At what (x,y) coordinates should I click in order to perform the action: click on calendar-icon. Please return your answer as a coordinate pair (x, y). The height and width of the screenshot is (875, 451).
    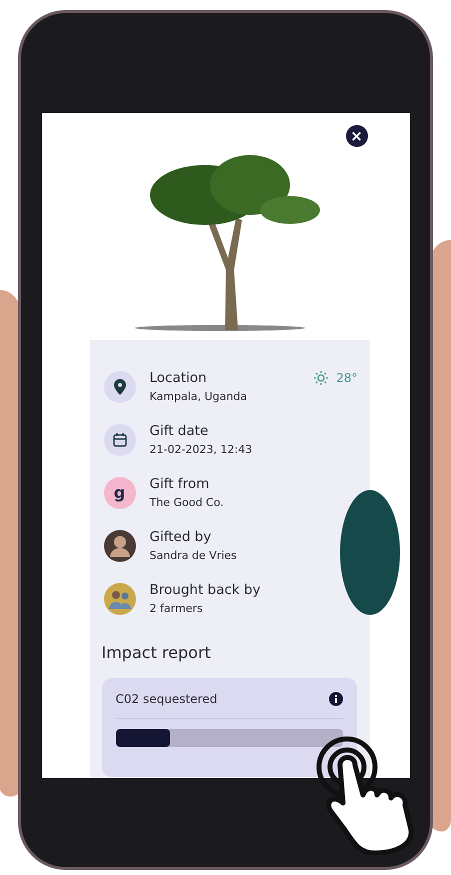
    Looking at the image, I should click on (120, 440).